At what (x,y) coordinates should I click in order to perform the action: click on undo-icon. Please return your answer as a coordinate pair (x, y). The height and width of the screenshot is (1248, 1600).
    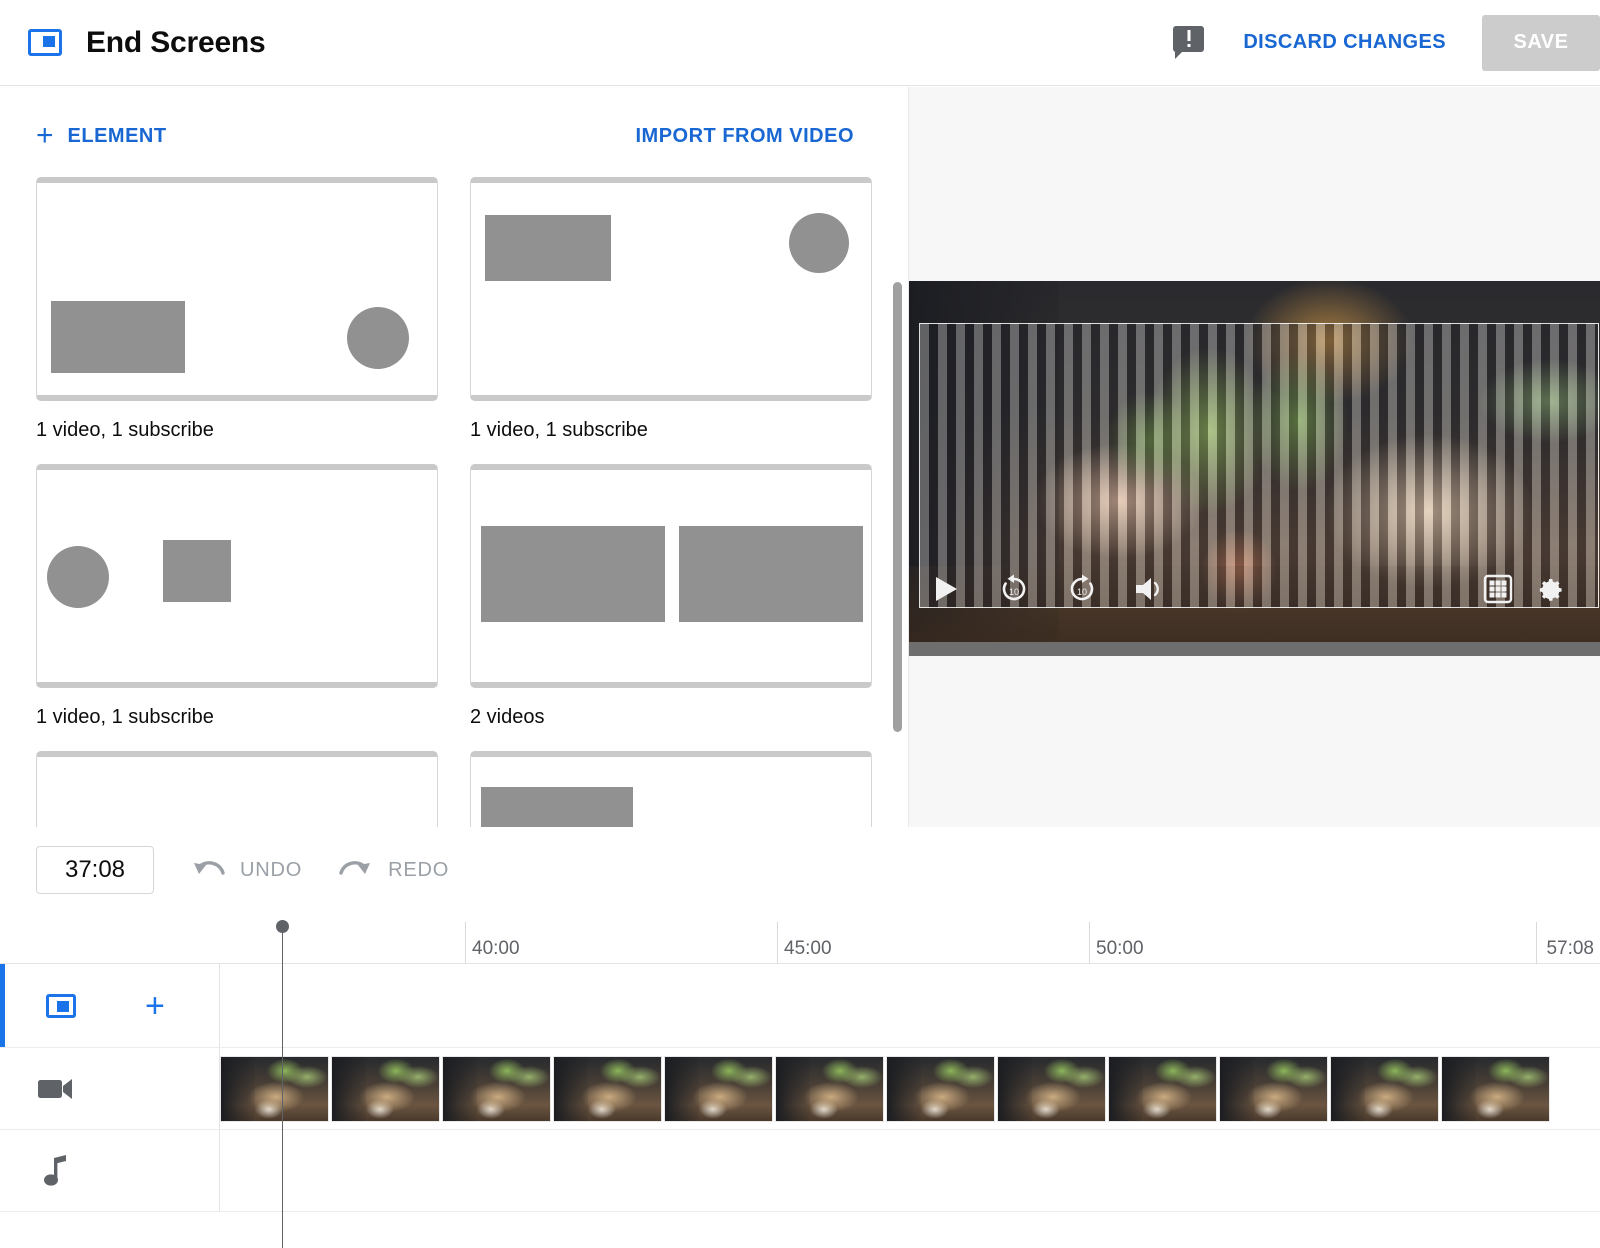
    Looking at the image, I should click on (209, 868).